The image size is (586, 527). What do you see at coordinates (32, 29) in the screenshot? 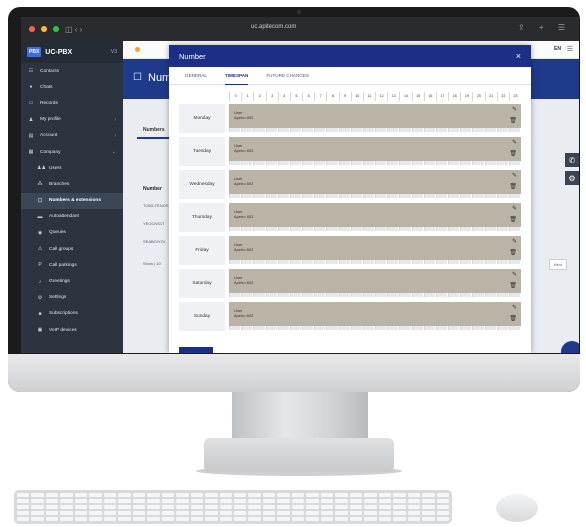
I see `close-window-icon` at bounding box center [32, 29].